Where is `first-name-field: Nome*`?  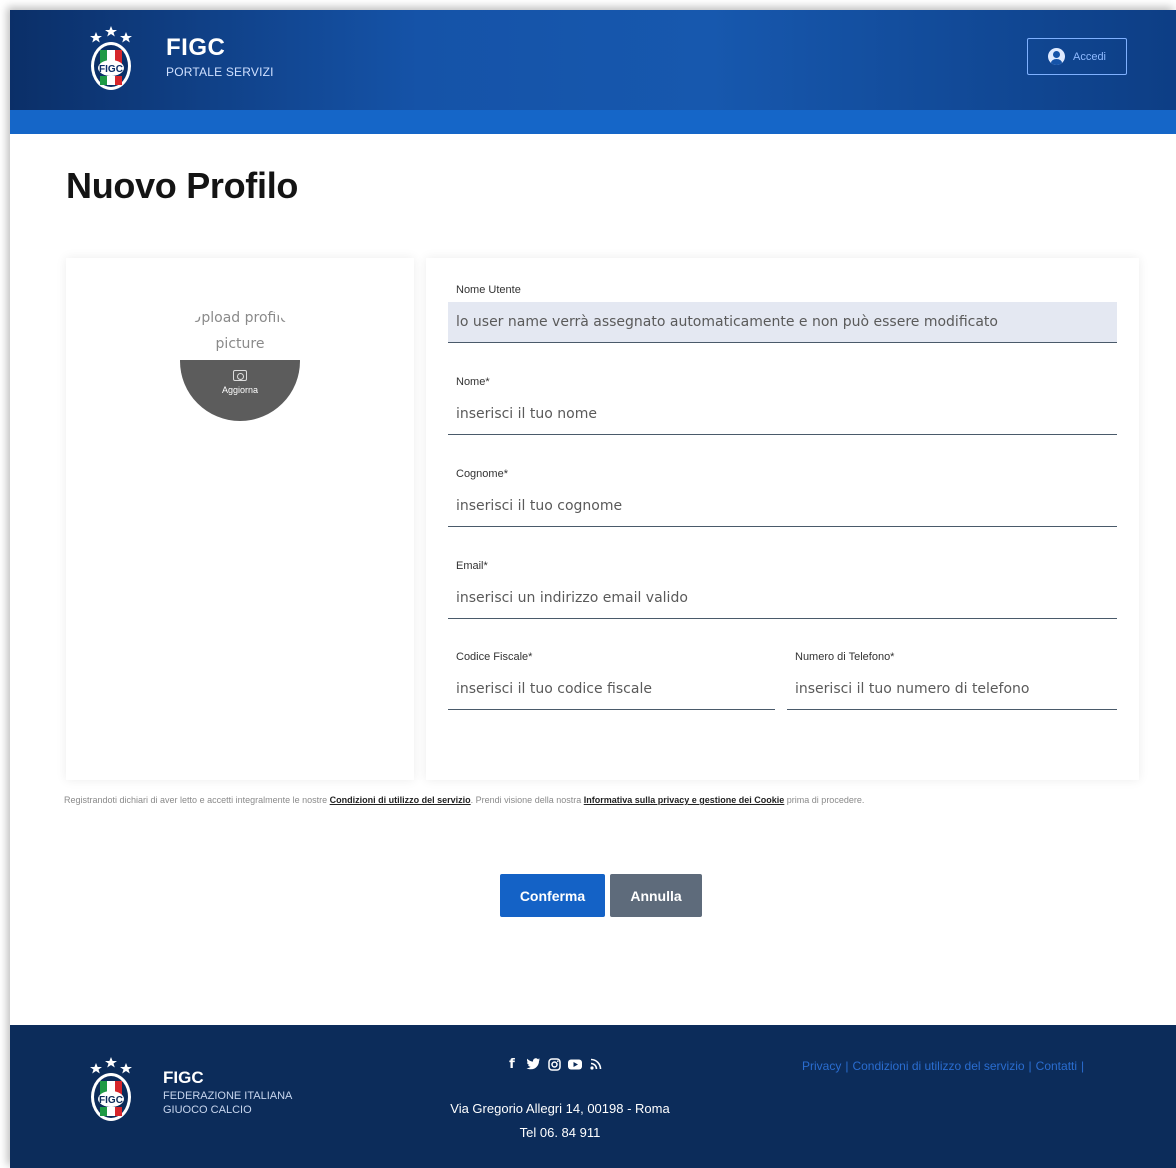 first-name-field: Nome* is located at coordinates (782, 406).